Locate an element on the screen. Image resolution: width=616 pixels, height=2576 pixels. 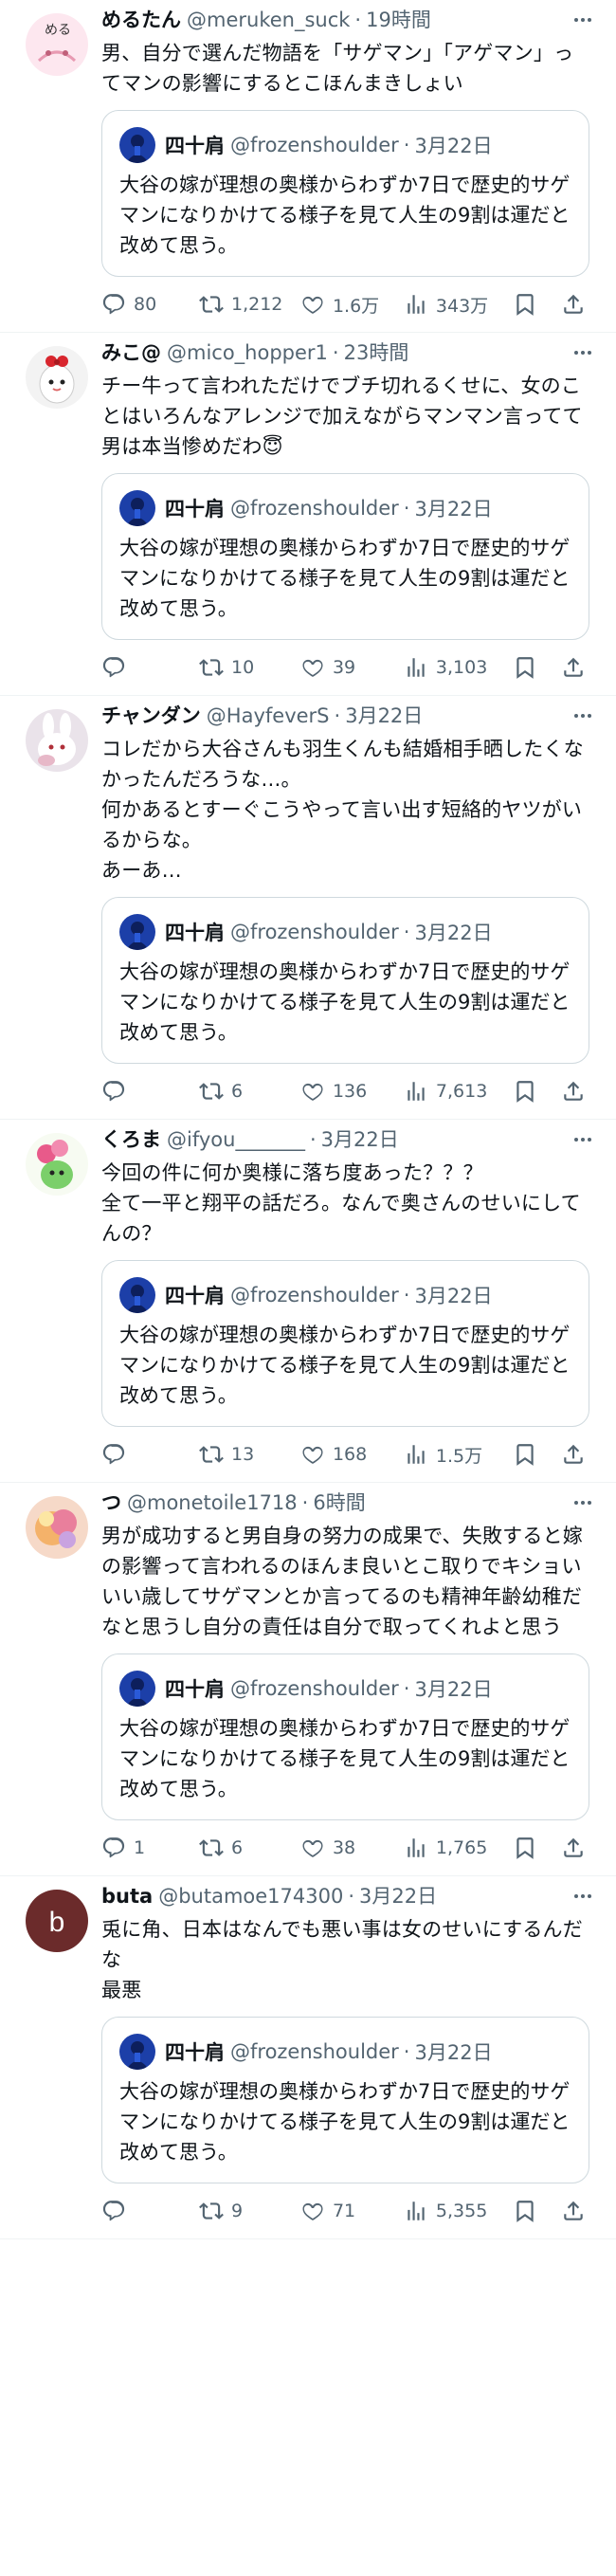
display-name: buta is located at coordinates (127, 1896).